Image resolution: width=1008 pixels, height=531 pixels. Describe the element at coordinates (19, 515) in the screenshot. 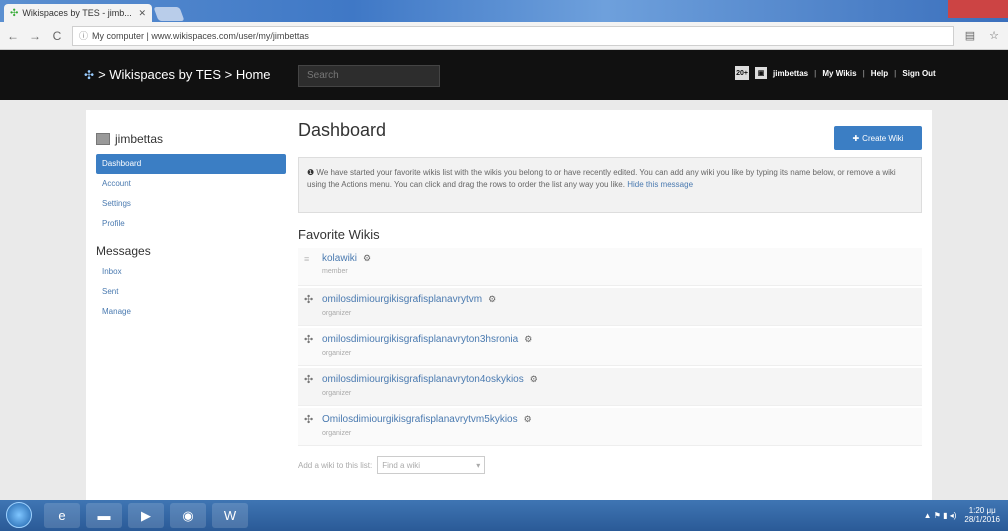

I see `start-button` at that location.